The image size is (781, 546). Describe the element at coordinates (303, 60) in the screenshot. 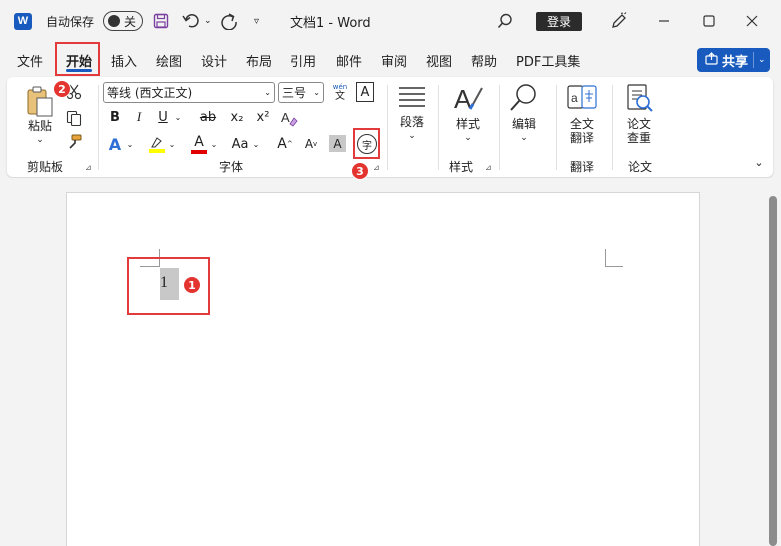

I see `tab-references: 引用` at that location.